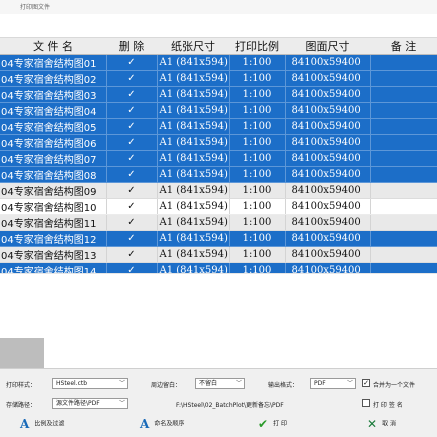  What do you see at coordinates (218, 142) in the screenshot?
I see `table-row: 04专家宿舍结构图06 ✓ A1 (841x594) 1:100 84100x59400` at bounding box center [218, 142].